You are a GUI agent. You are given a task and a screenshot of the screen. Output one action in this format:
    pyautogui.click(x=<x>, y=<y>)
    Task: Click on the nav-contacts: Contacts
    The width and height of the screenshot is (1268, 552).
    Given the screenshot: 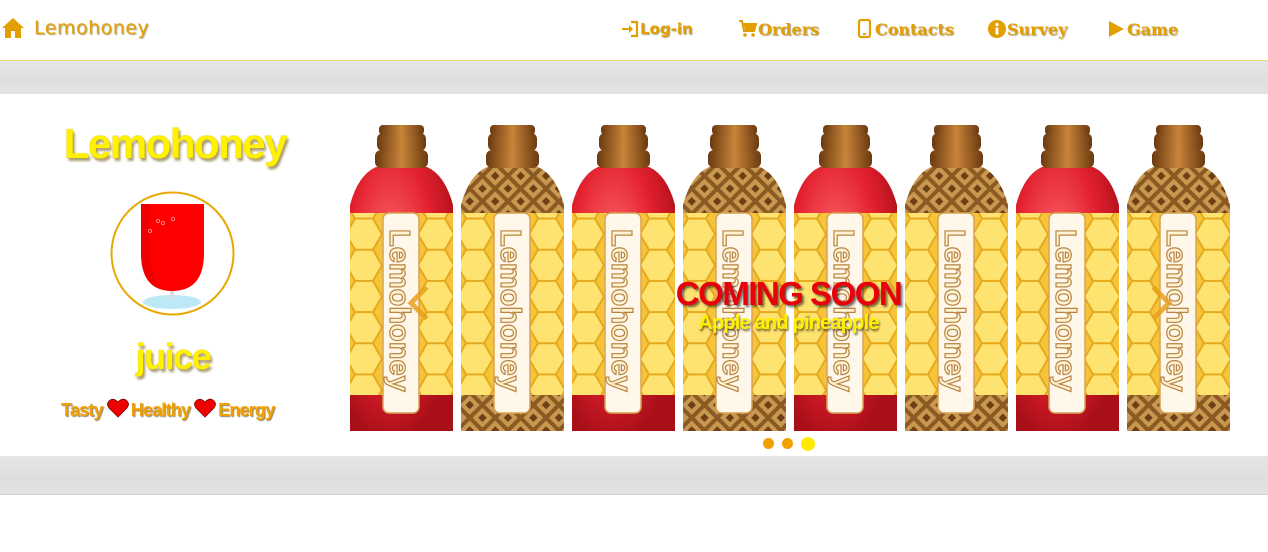 What is the action you would take?
    pyautogui.click(x=904, y=29)
    